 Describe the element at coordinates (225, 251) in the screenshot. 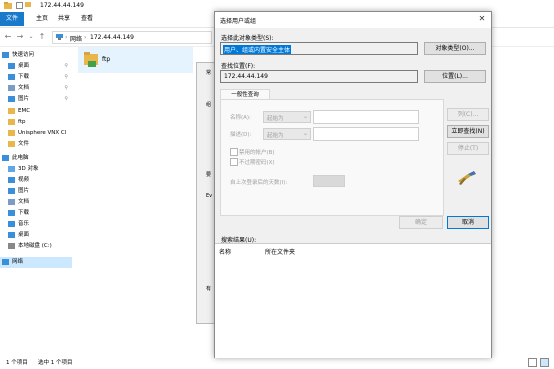

I see `column-header-name: 名称` at that location.